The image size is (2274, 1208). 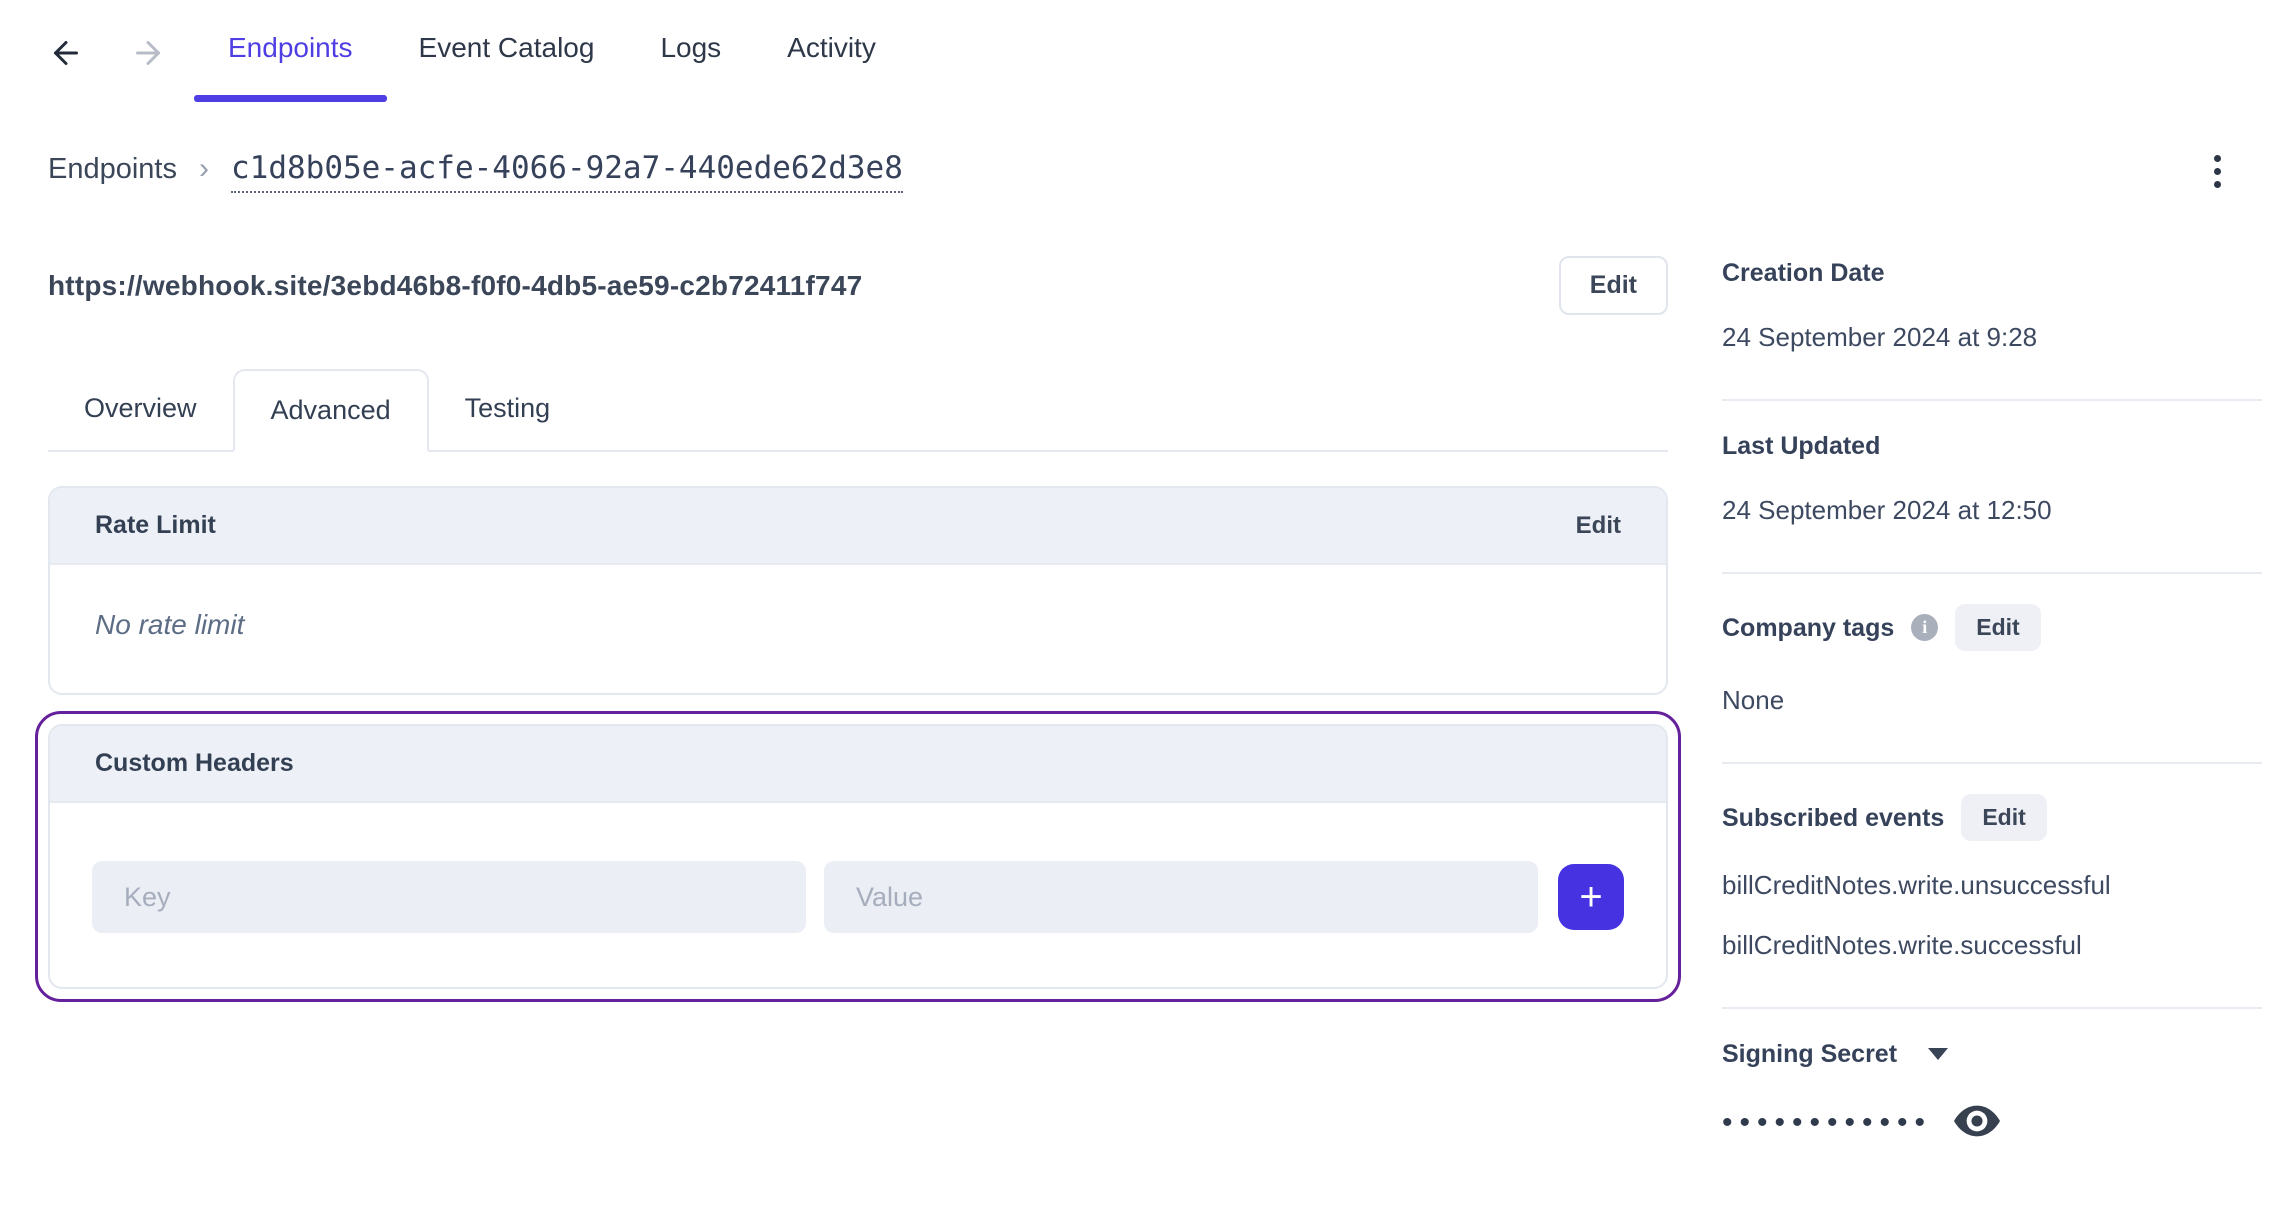 What do you see at coordinates (1925, 627) in the screenshot?
I see `info-icon: i` at bounding box center [1925, 627].